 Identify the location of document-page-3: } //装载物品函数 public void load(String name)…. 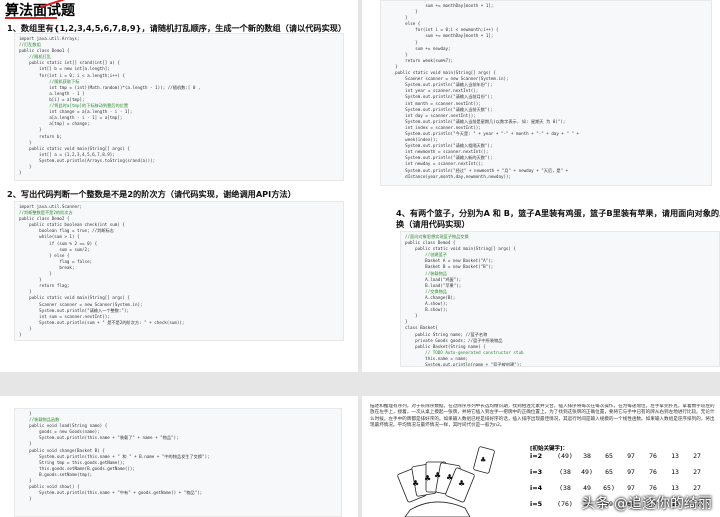
(179, 456).